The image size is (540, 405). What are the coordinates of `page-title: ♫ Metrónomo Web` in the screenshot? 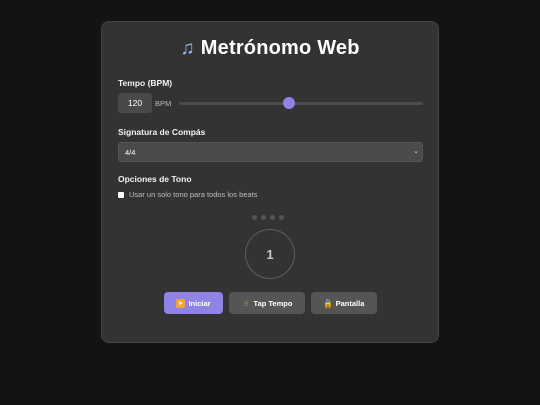 It's located at (270, 48).